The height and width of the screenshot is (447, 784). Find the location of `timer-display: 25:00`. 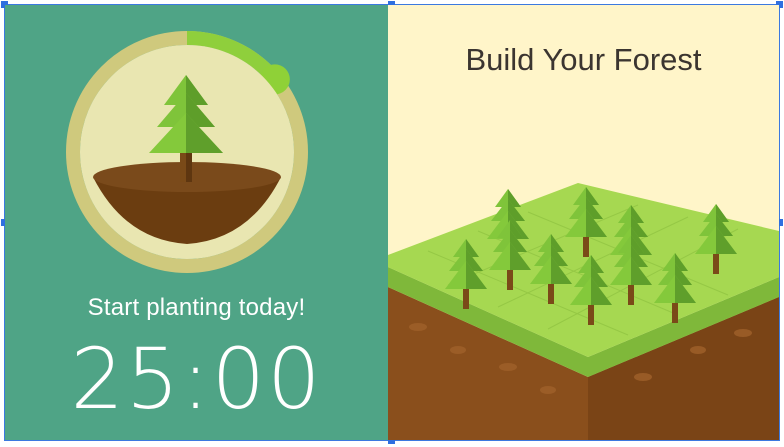

timer-display: 25:00 is located at coordinates (196, 379).